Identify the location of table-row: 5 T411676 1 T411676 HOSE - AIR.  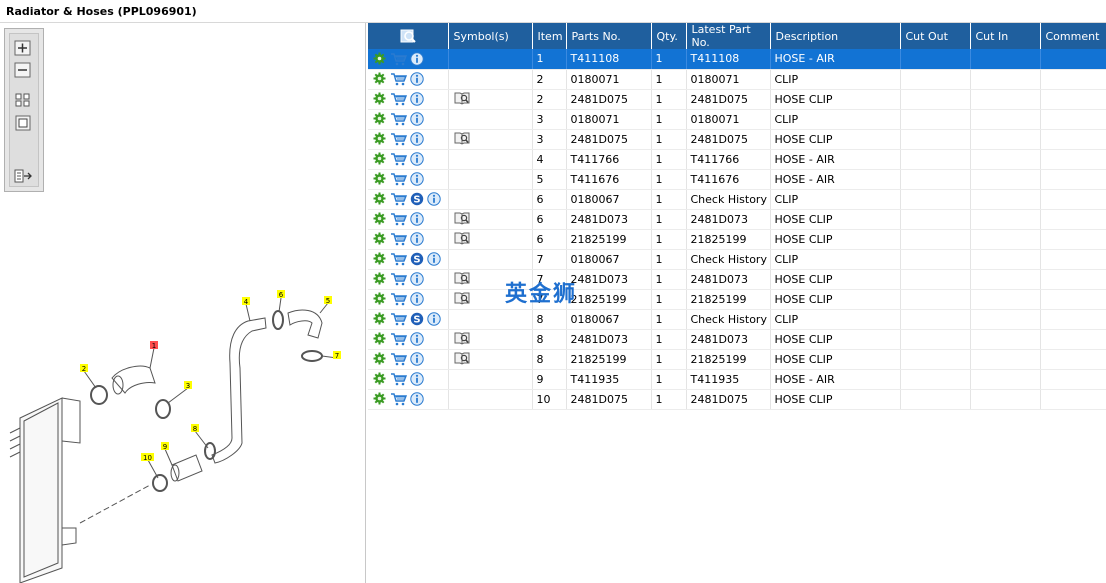
(737, 179).